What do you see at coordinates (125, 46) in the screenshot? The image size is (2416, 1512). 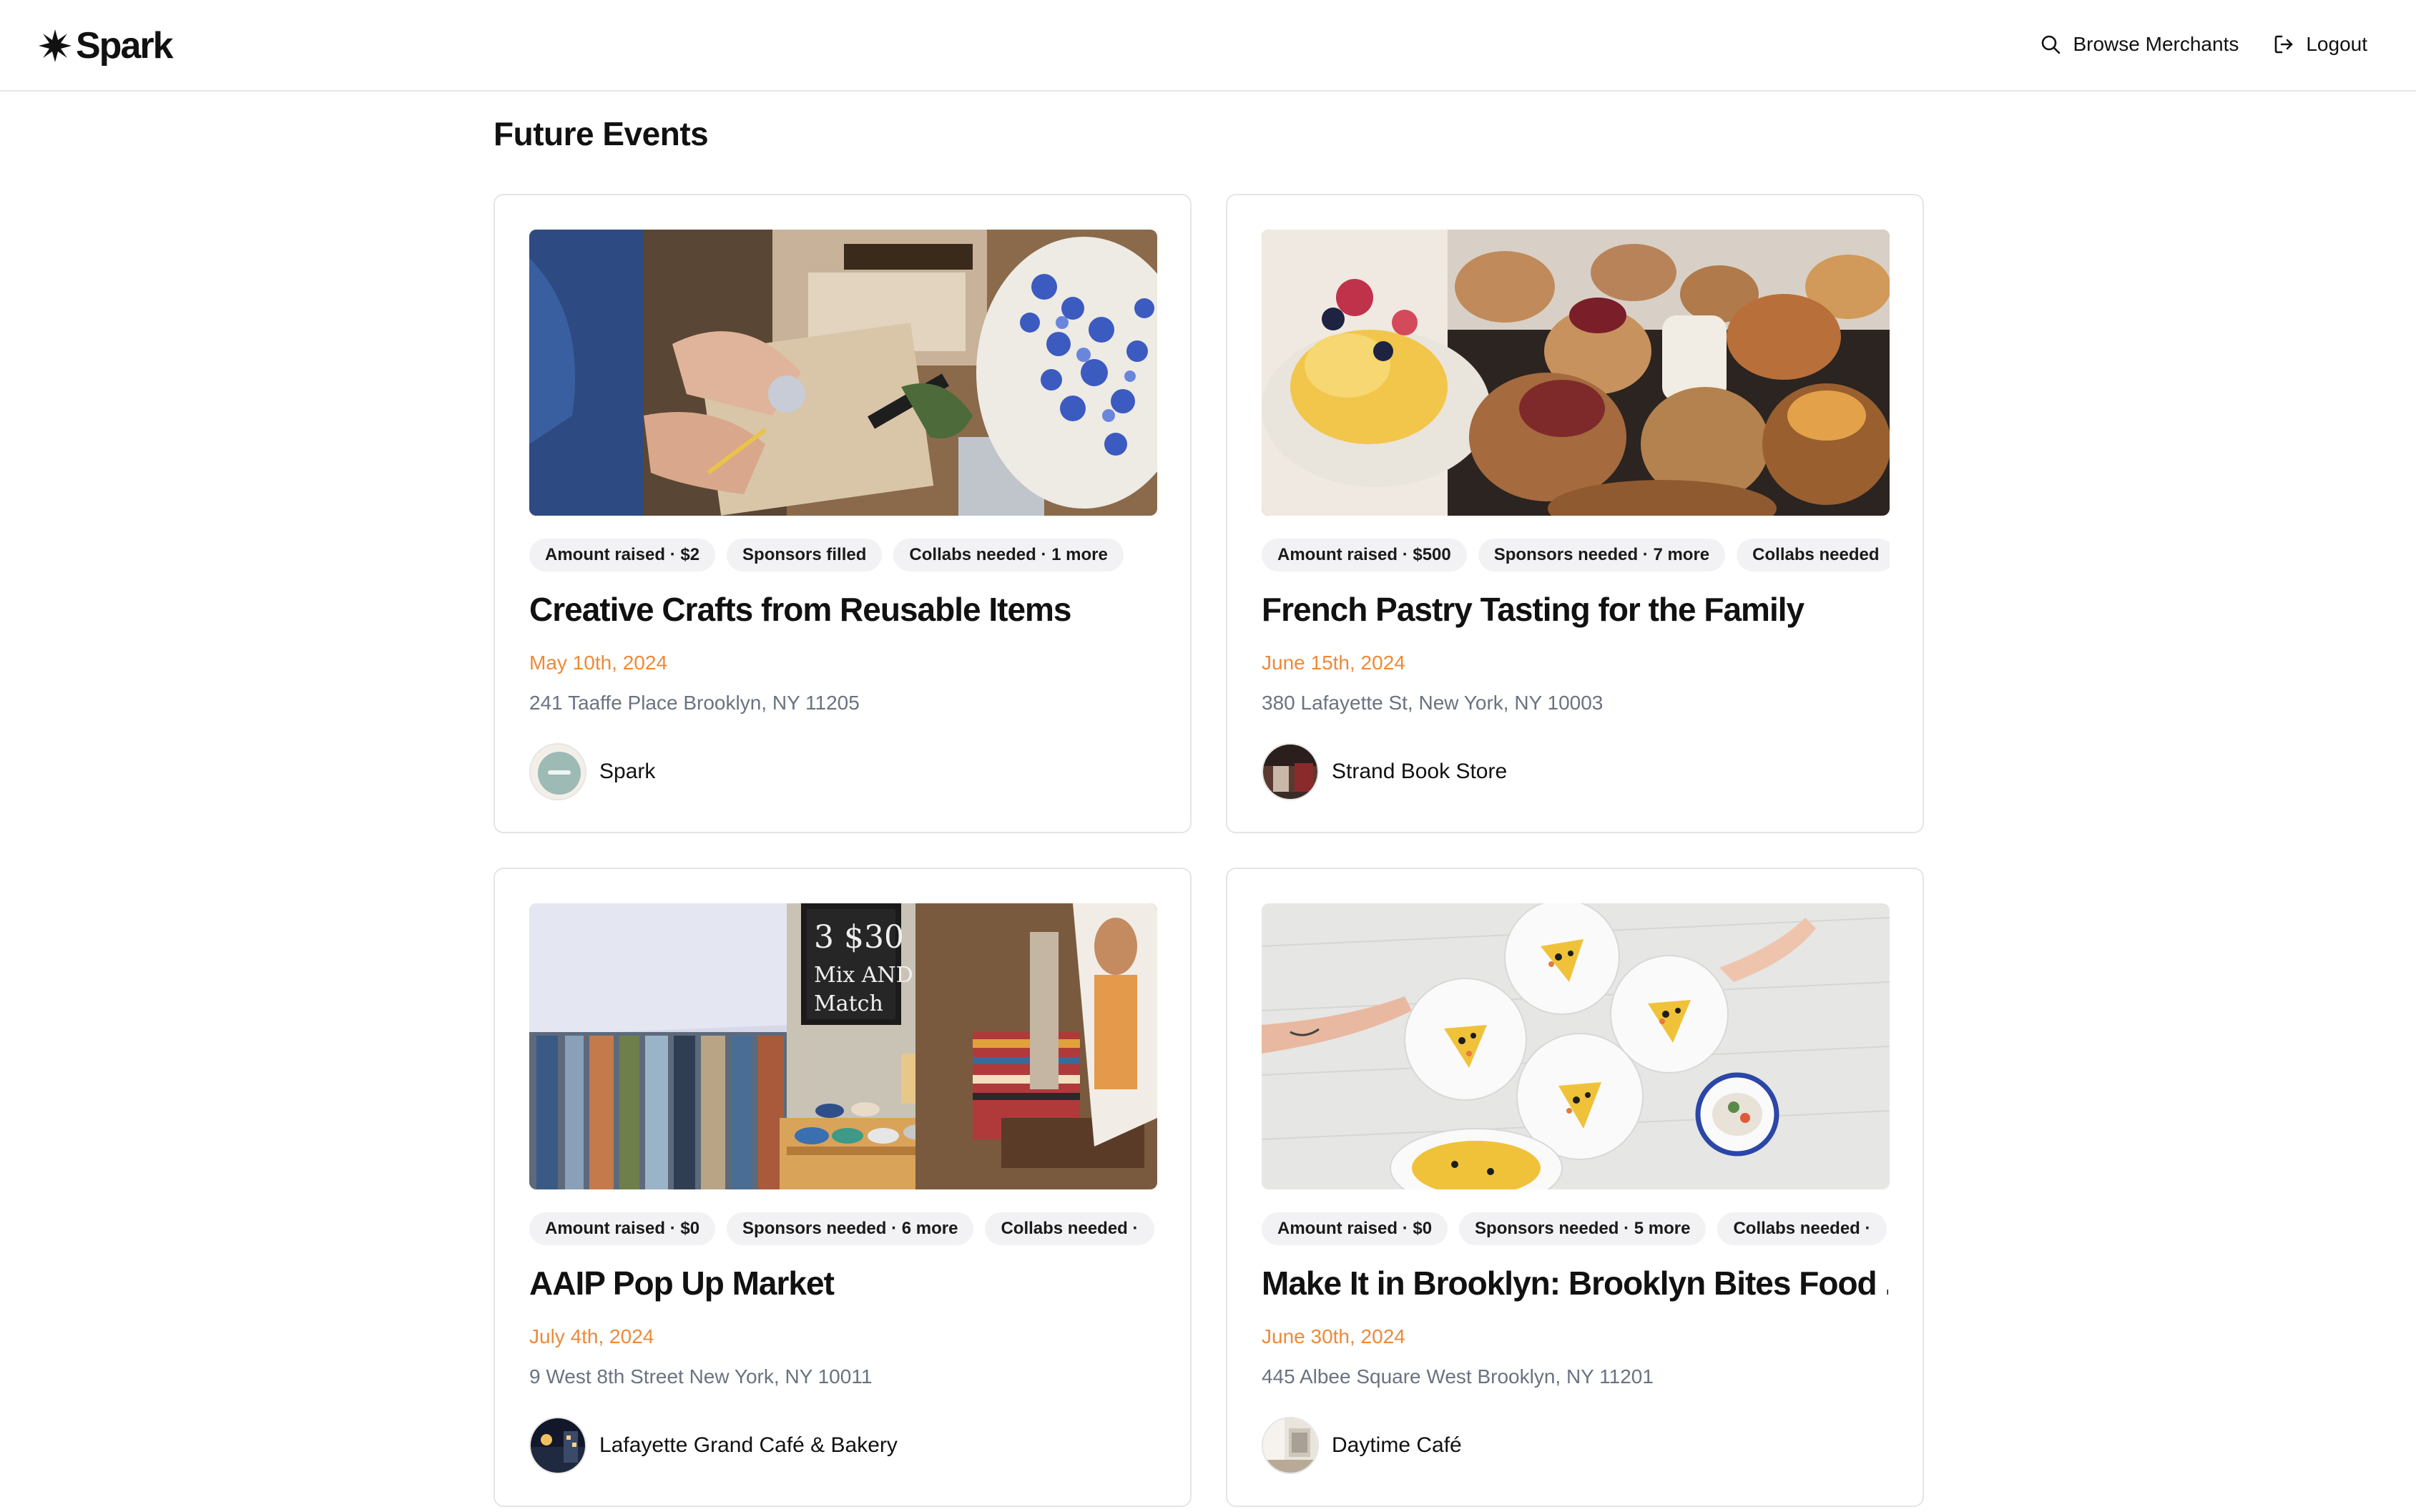 I see `logo-text: Spark` at bounding box center [125, 46].